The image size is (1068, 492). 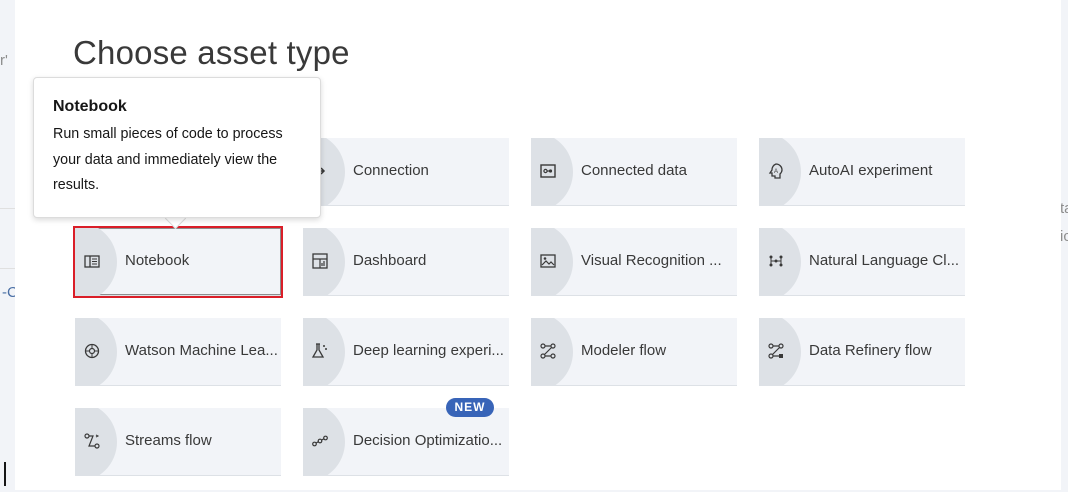 What do you see at coordinates (1041, 2) in the screenshot?
I see `close-icon: ×` at bounding box center [1041, 2].